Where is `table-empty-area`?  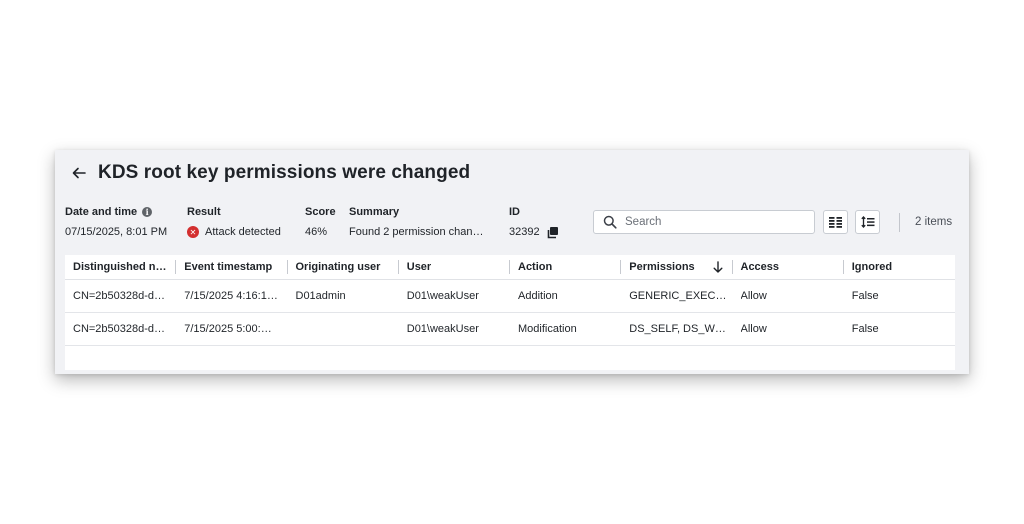 table-empty-area is located at coordinates (510, 358).